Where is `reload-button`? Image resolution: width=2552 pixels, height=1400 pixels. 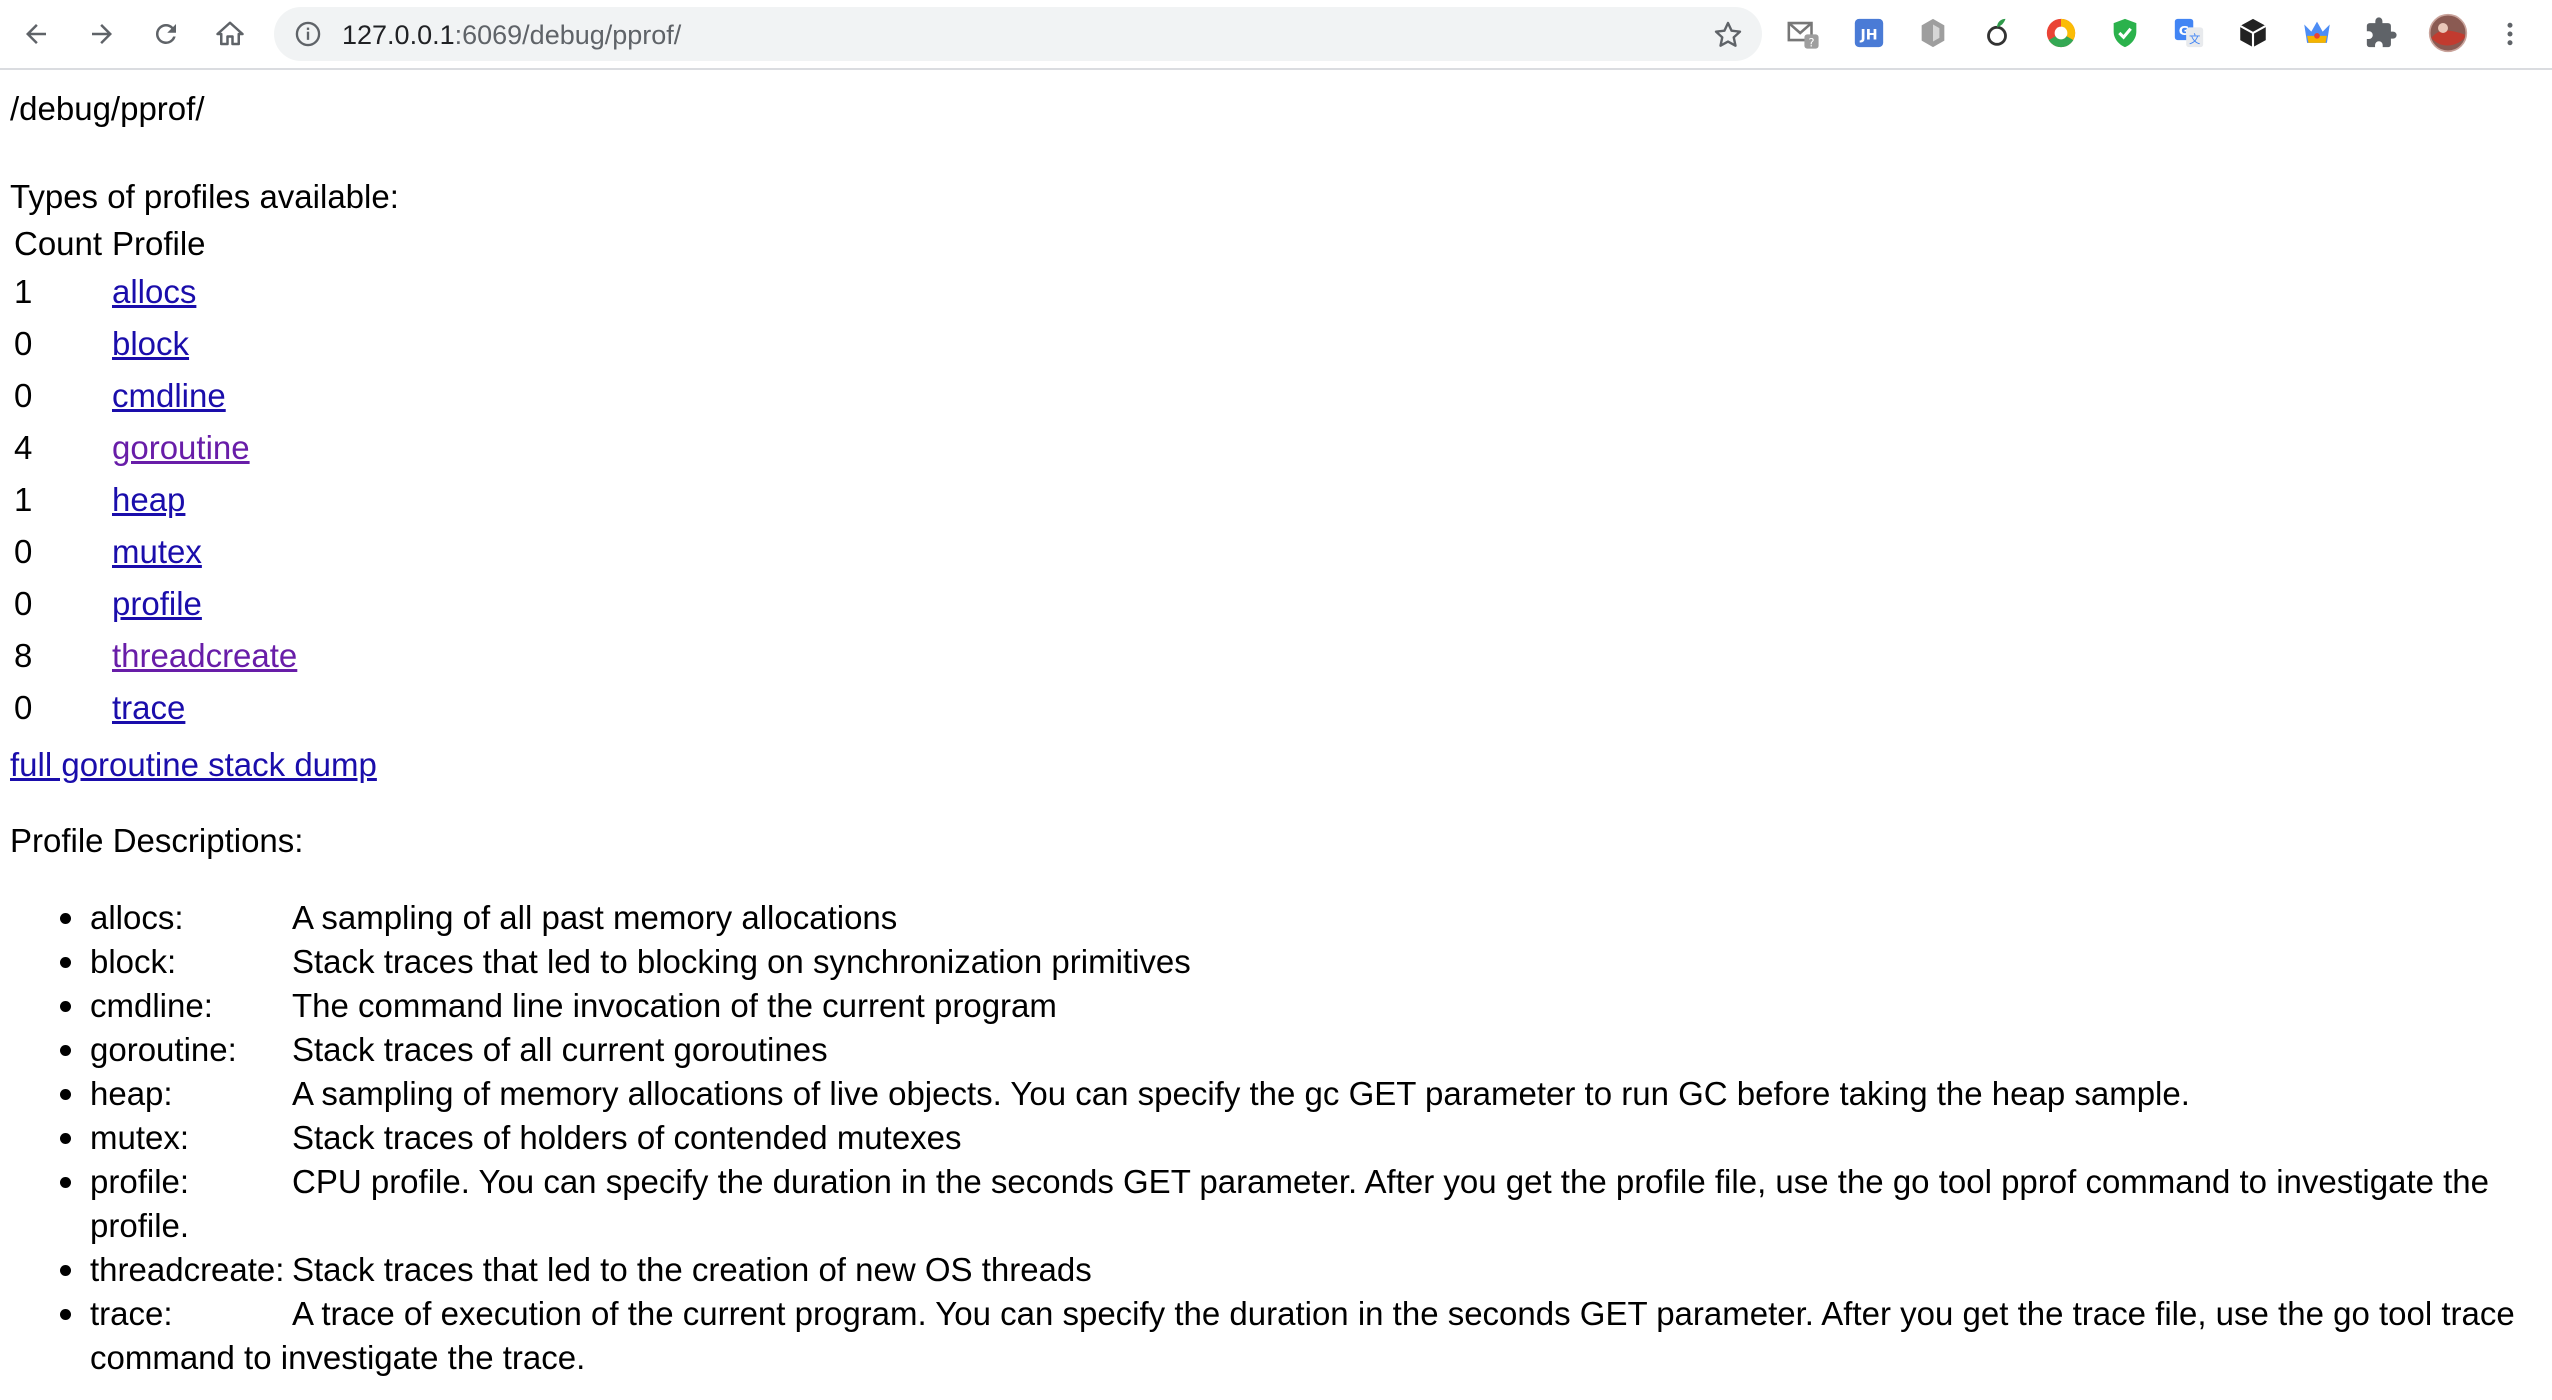
reload-button is located at coordinates (166, 34).